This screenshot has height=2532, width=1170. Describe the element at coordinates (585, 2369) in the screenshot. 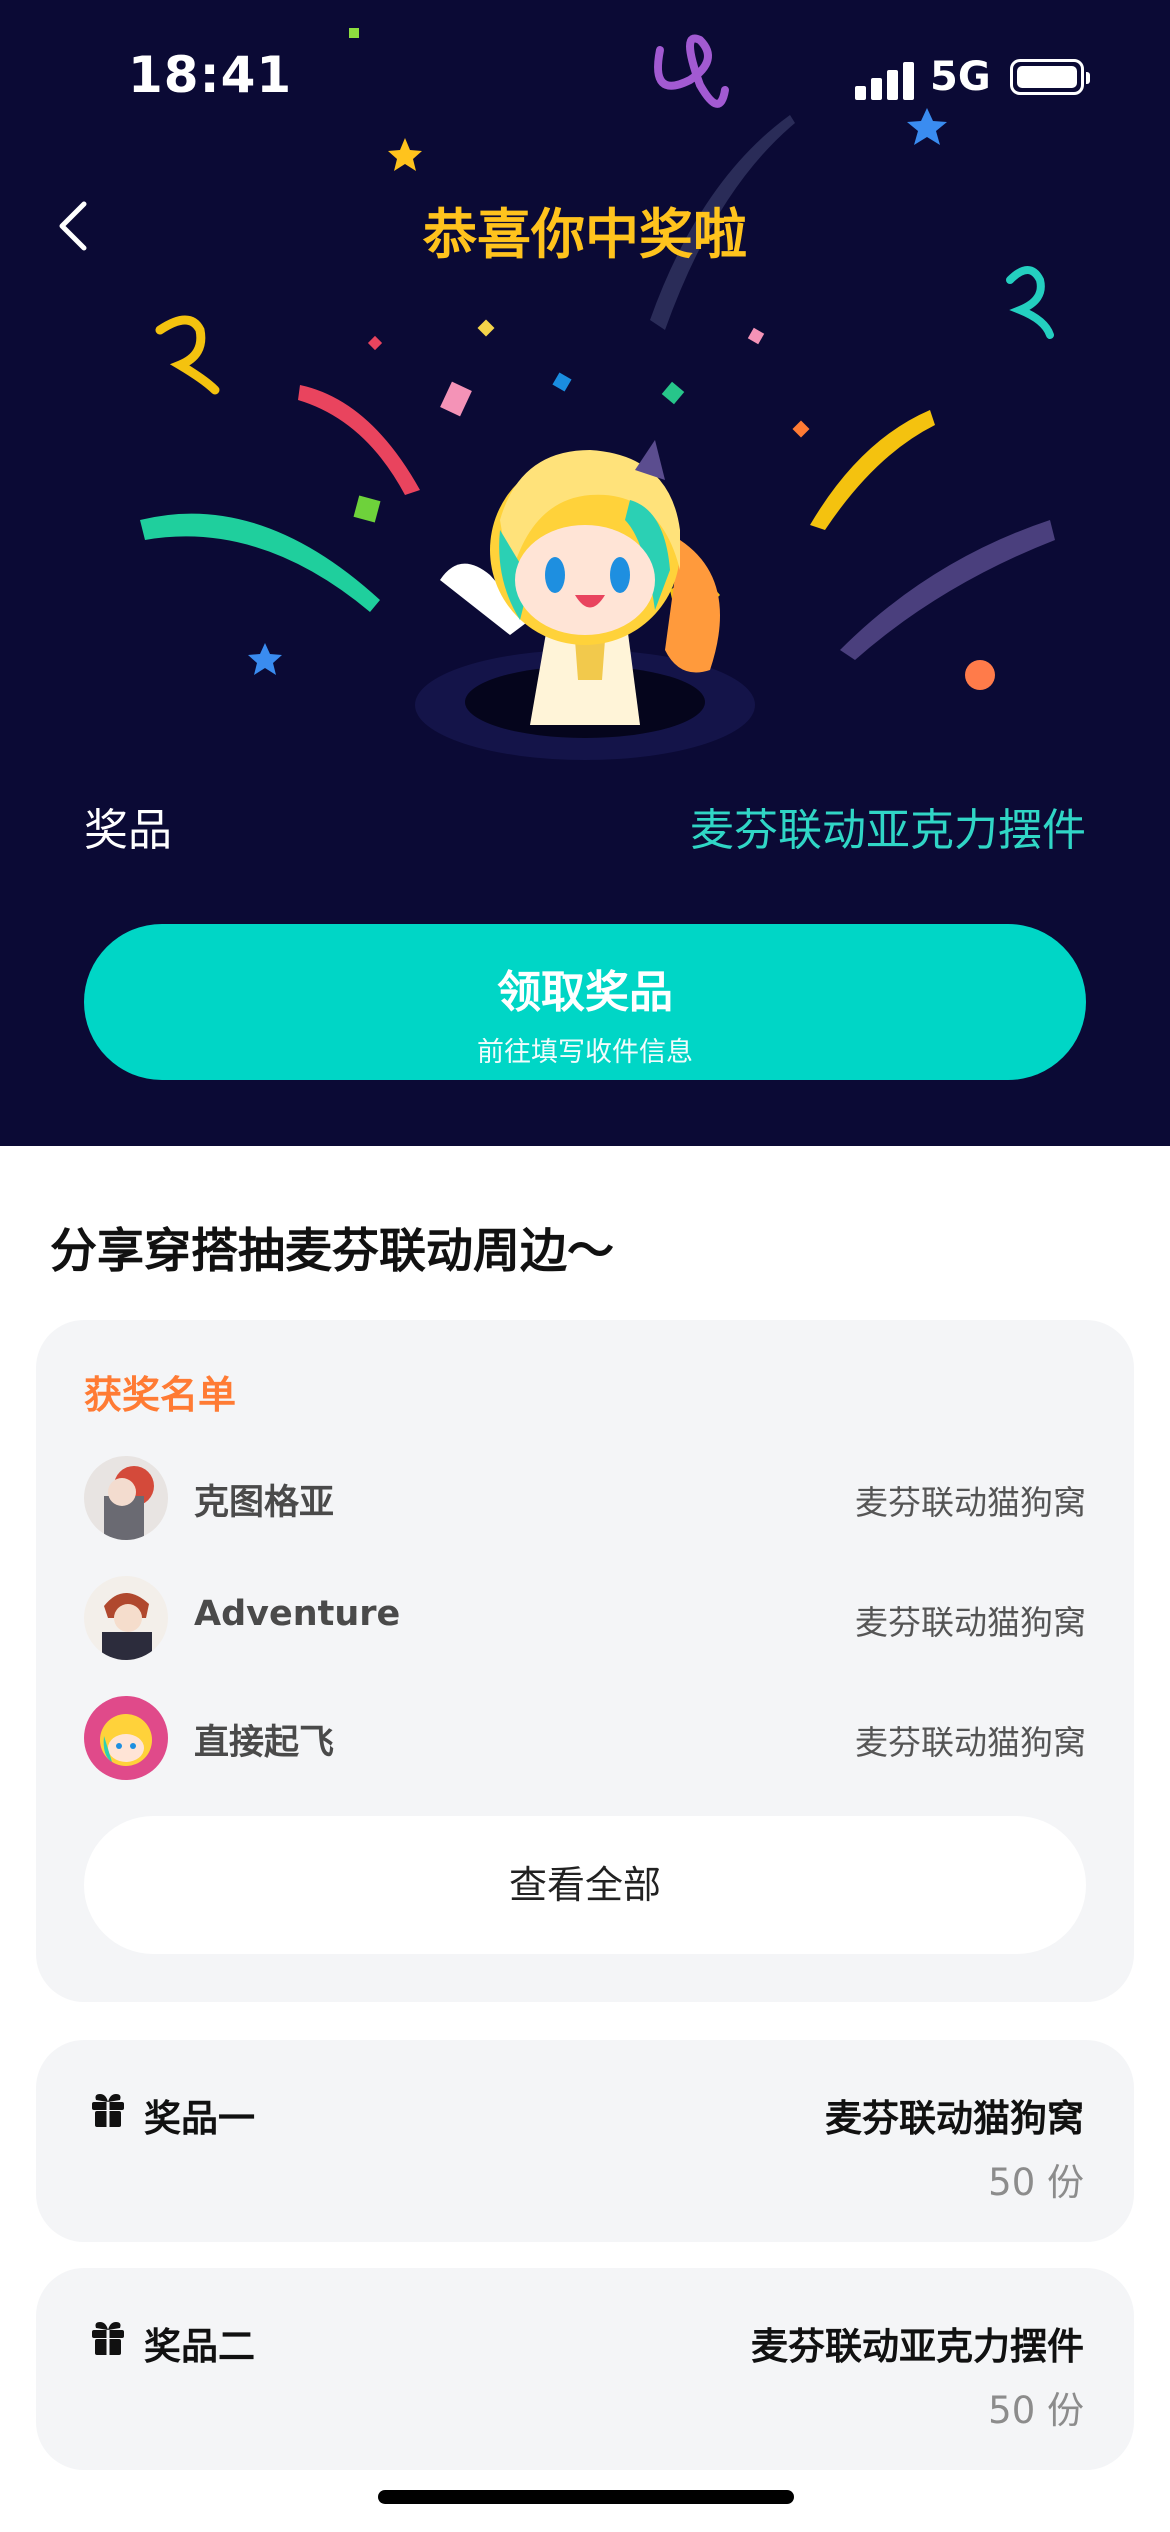

I see `prize-card: 奖品二 麦芬联动亚克力摆件 50 份` at that location.